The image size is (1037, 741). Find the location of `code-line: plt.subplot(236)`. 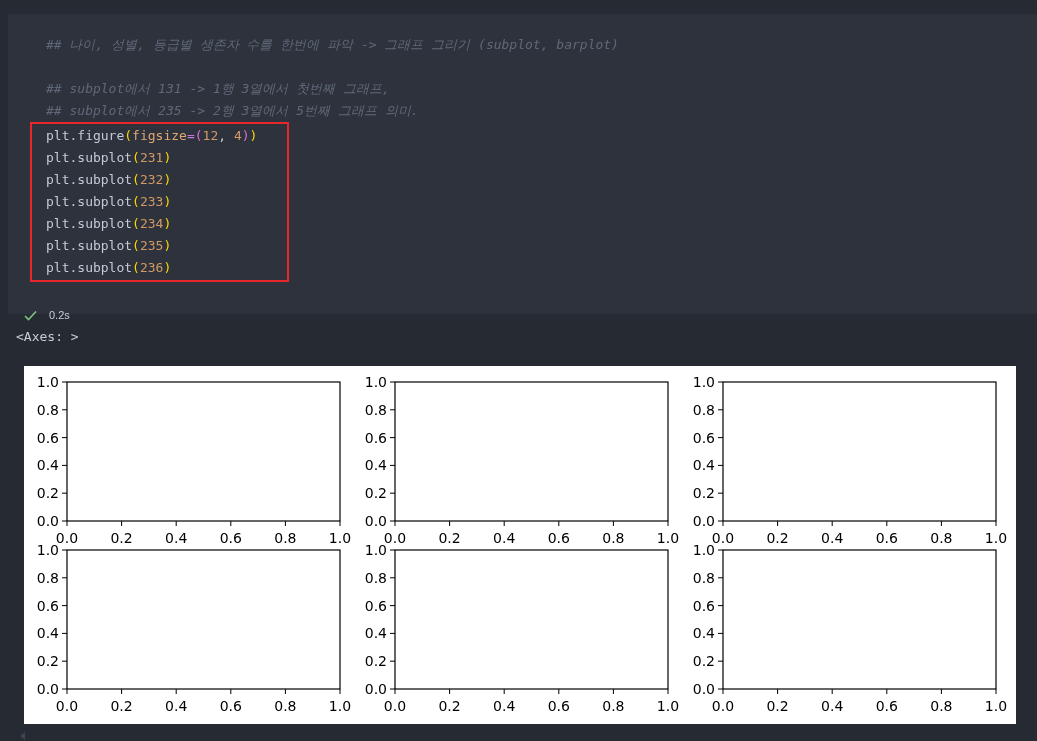

code-line: plt.subplot(236) is located at coordinates (109, 267).